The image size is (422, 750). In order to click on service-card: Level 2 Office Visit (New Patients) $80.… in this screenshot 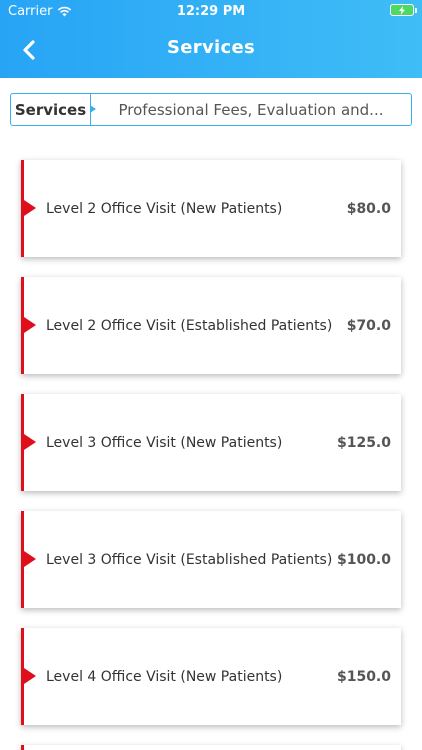, I will do `click(211, 208)`.